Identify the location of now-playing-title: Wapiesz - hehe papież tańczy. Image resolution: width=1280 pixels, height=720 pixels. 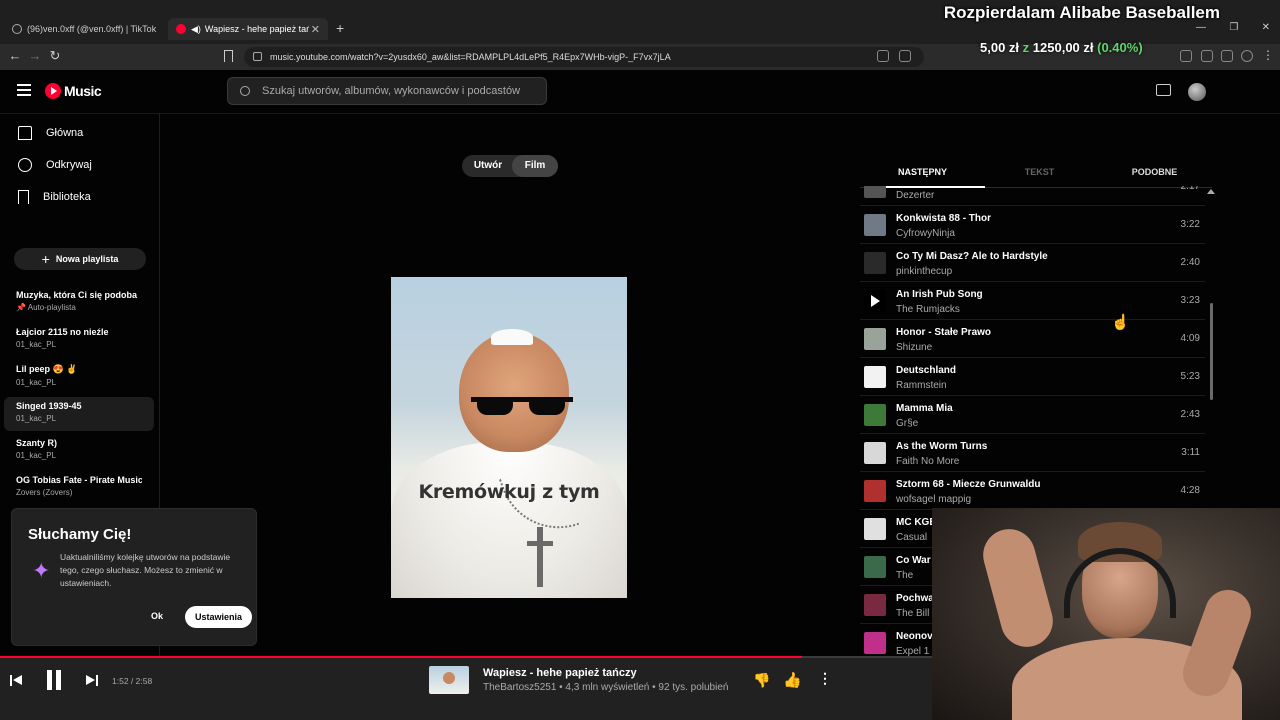
(560, 673).